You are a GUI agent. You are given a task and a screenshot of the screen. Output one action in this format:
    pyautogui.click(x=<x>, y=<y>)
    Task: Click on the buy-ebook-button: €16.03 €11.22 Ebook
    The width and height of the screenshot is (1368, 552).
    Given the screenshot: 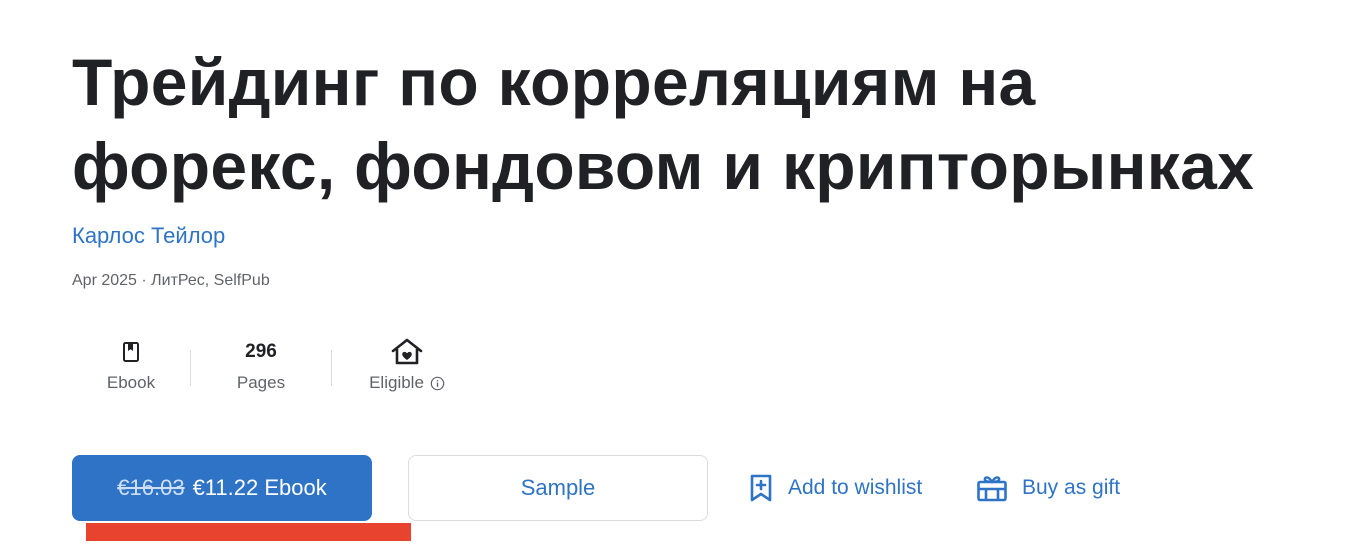 What is the action you would take?
    pyautogui.click(x=222, y=488)
    